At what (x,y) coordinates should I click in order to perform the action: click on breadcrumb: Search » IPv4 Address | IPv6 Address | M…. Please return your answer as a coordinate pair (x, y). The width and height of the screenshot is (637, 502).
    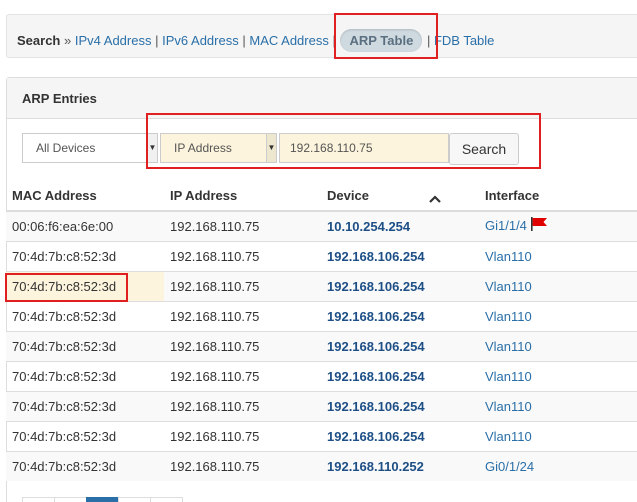
    Looking at the image, I should click on (321, 36).